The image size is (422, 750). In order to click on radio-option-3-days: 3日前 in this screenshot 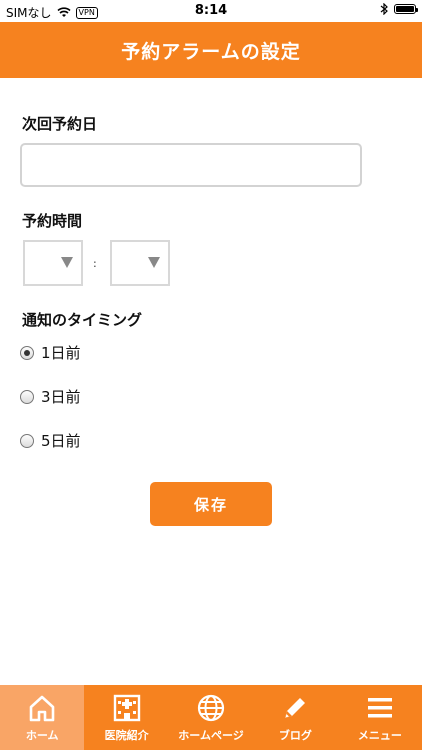, I will do `click(50, 396)`.